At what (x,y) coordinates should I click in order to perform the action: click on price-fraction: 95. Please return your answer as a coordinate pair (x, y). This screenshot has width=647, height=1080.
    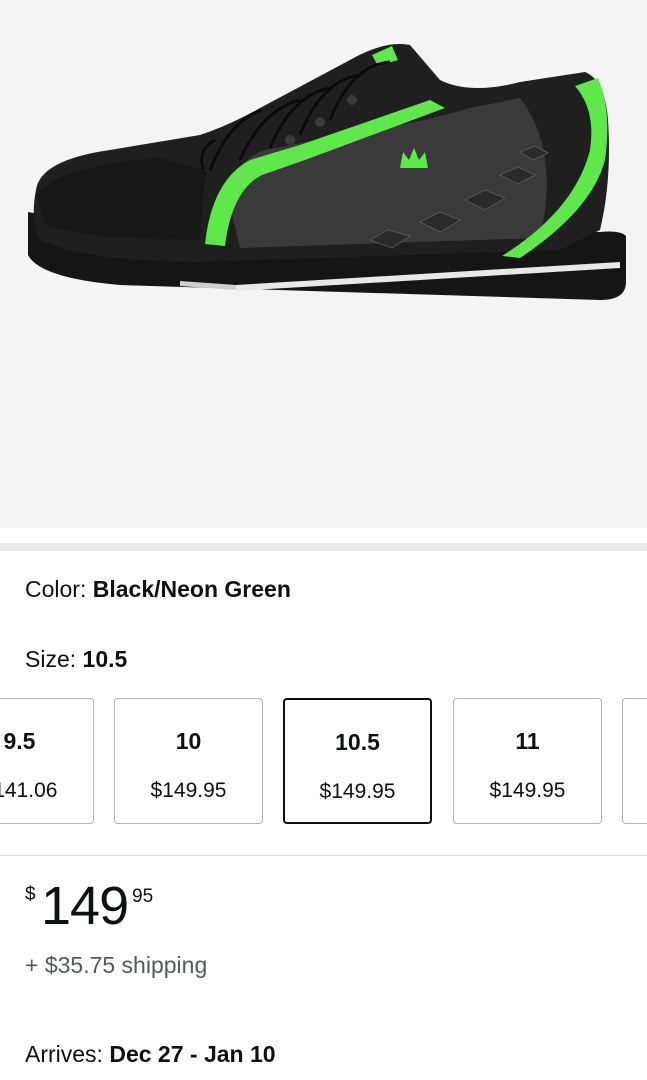
    Looking at the image, I should click on (143, 896).